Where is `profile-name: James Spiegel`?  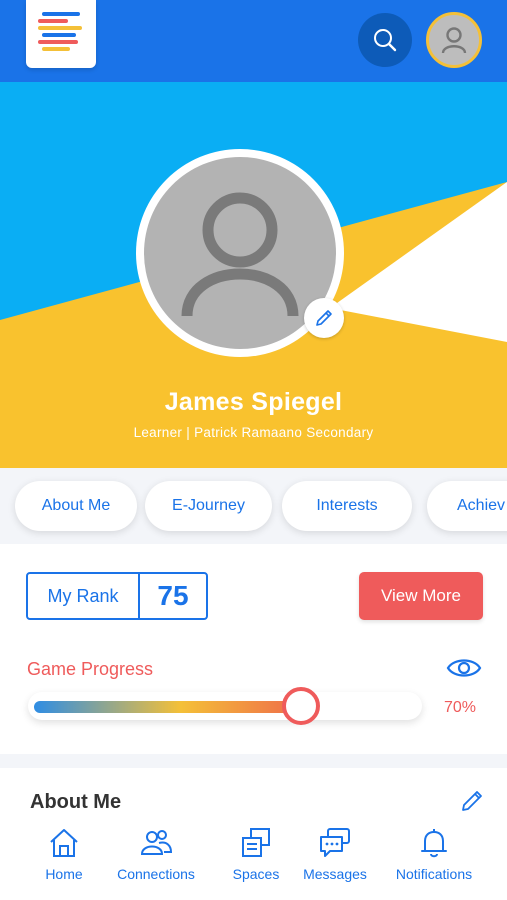 profile-name: James Spiegel is located at coordinates (253, 402).